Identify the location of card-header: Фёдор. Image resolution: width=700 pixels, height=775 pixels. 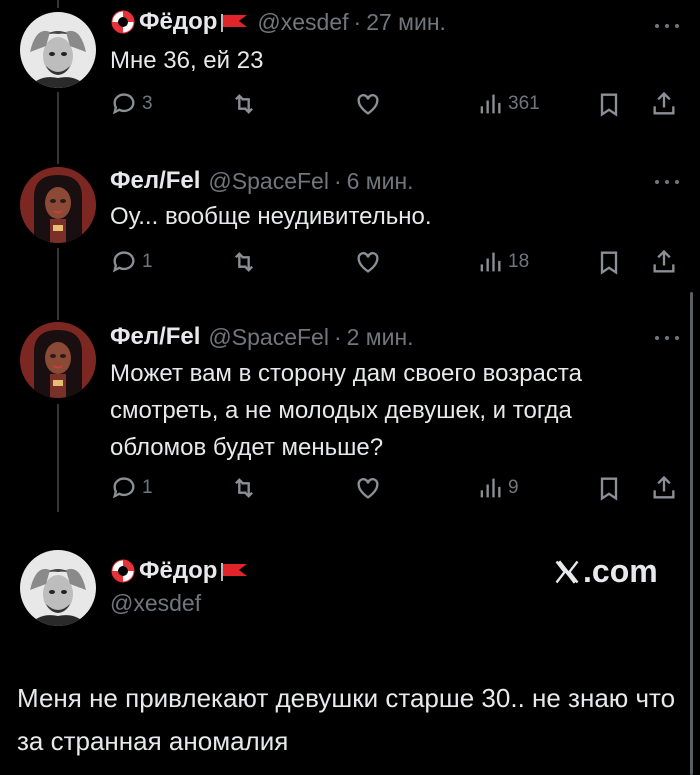
(179, 571).